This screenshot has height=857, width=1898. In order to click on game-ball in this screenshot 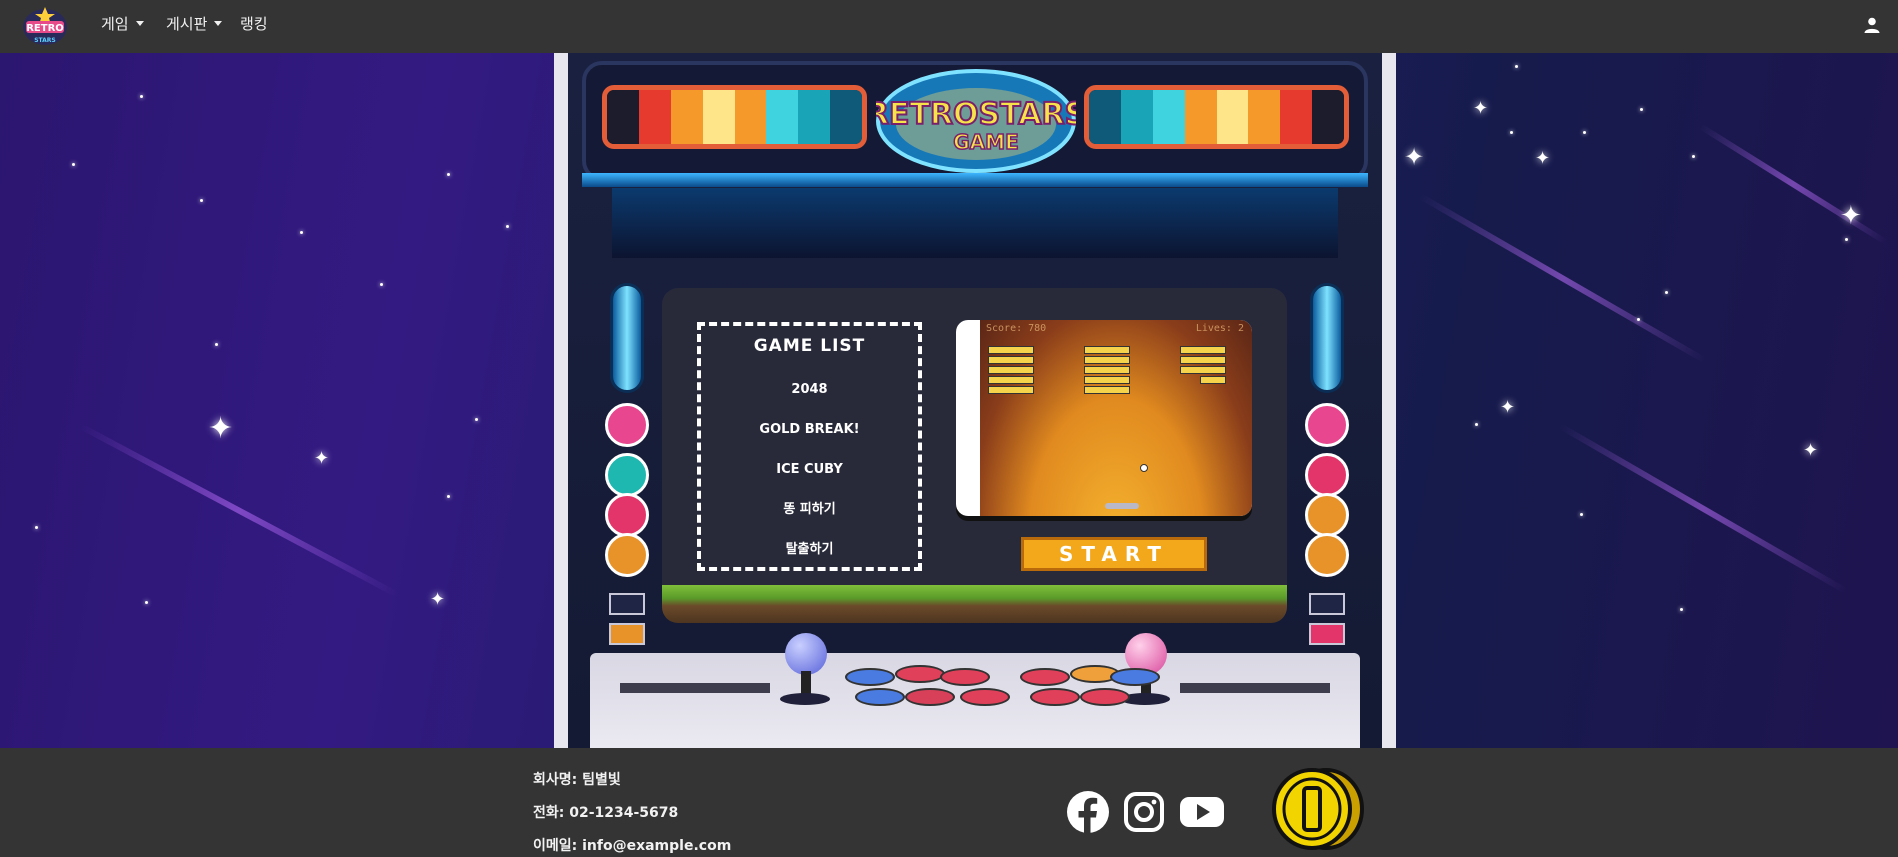, I will do `click(1144, 468)`.